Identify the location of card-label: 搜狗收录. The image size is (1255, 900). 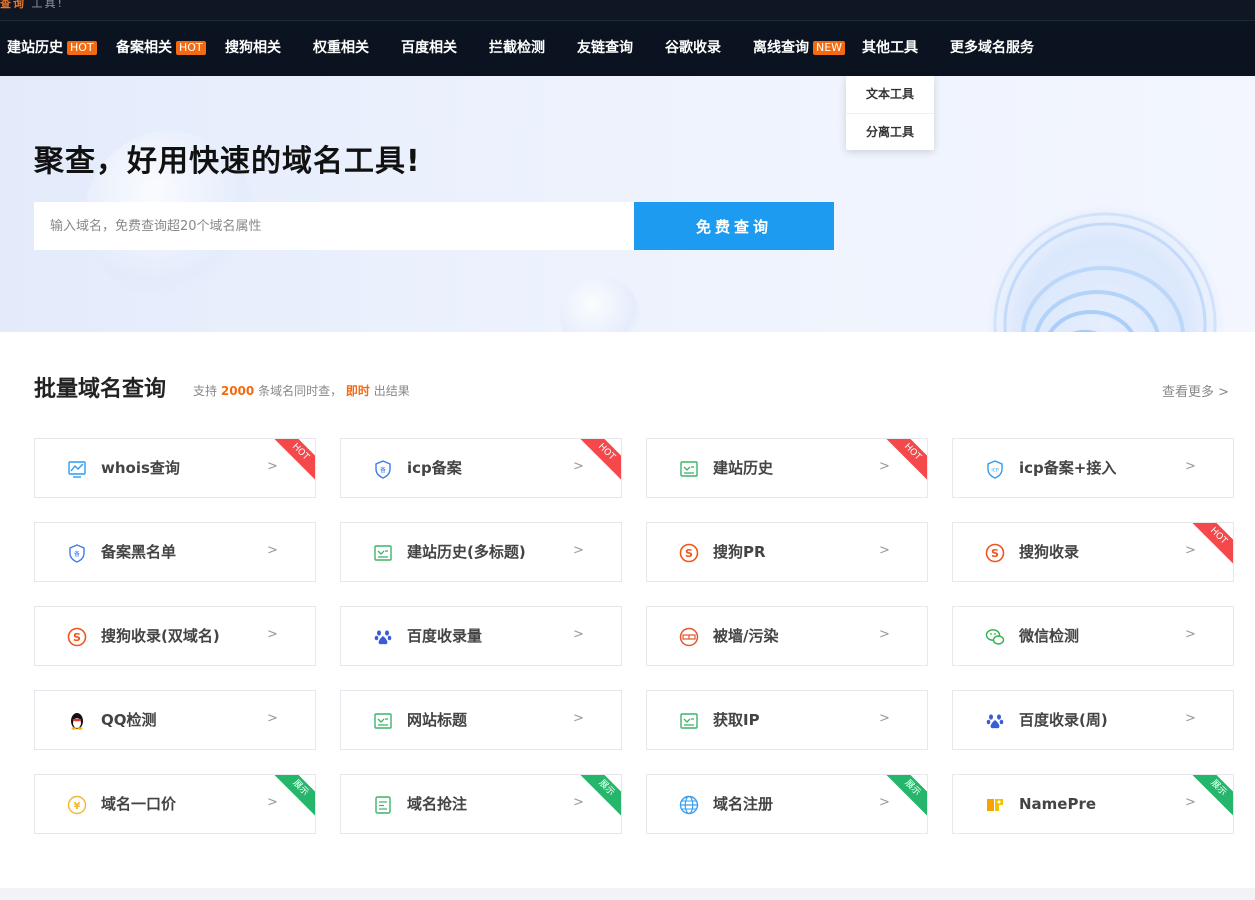
(1049, 552).